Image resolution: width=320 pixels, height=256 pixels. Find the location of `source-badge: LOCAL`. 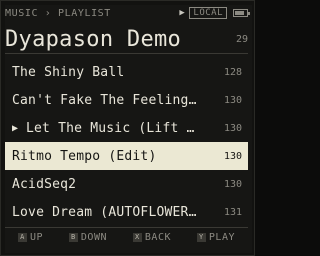

source-badge: LOCAL is located at coordinates (208, 13).